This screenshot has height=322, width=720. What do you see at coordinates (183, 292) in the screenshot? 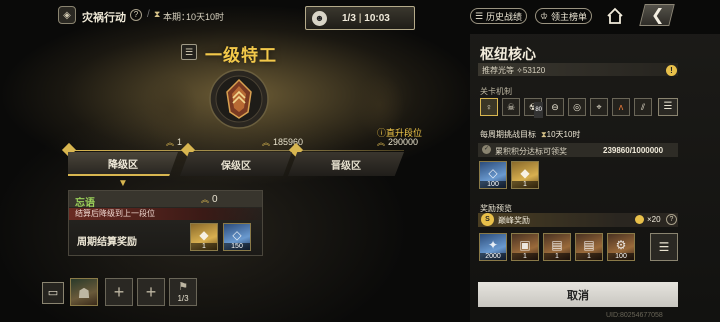
I see `flag-slot: ⚑ 1/3` at bounding box center [183, 292].